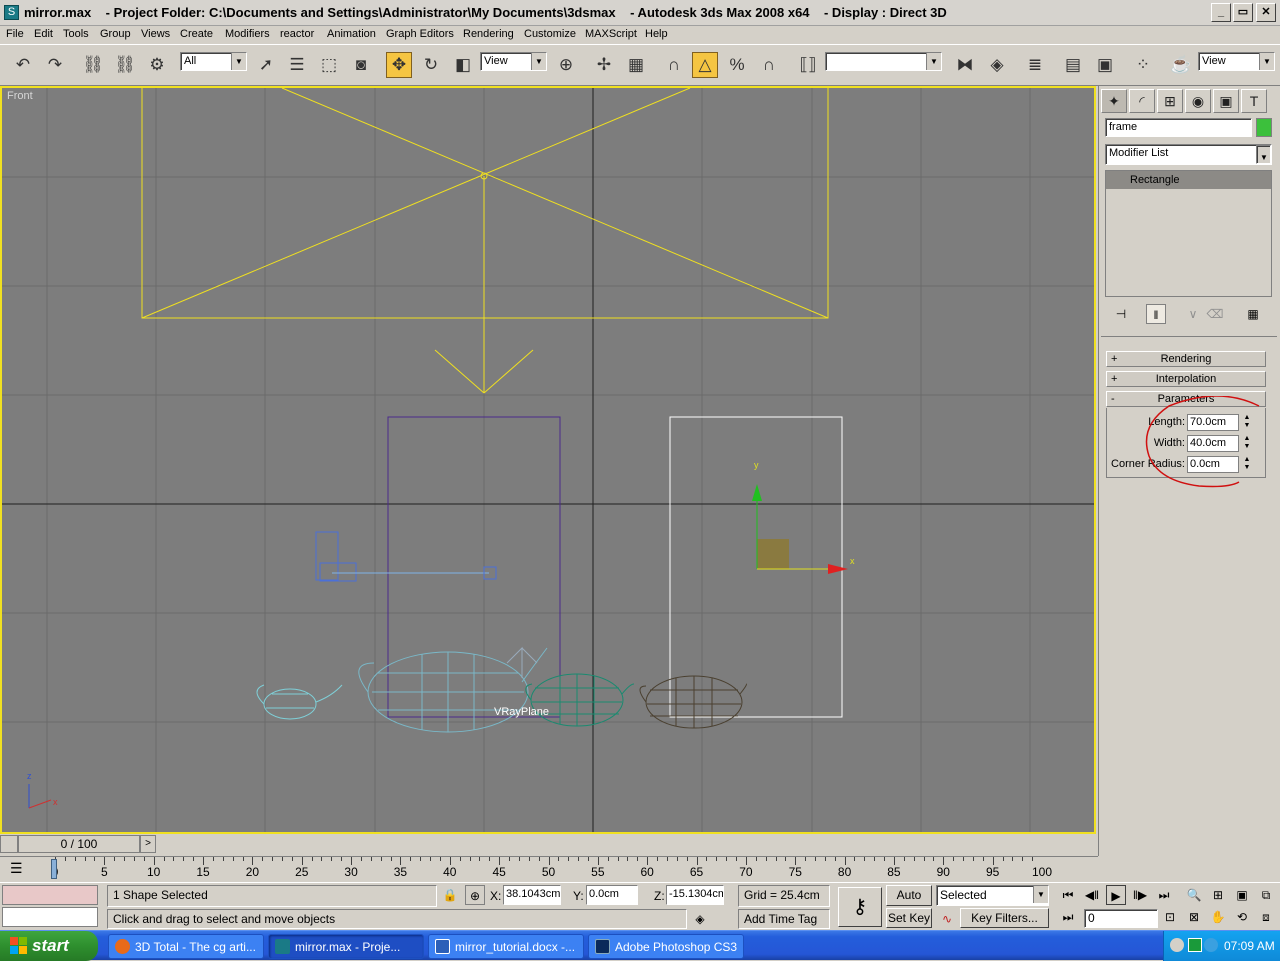 The width and height of the screenshot is (1280, 961). I want to click on y-coord-input: 0.0cm, so click(612, 895).